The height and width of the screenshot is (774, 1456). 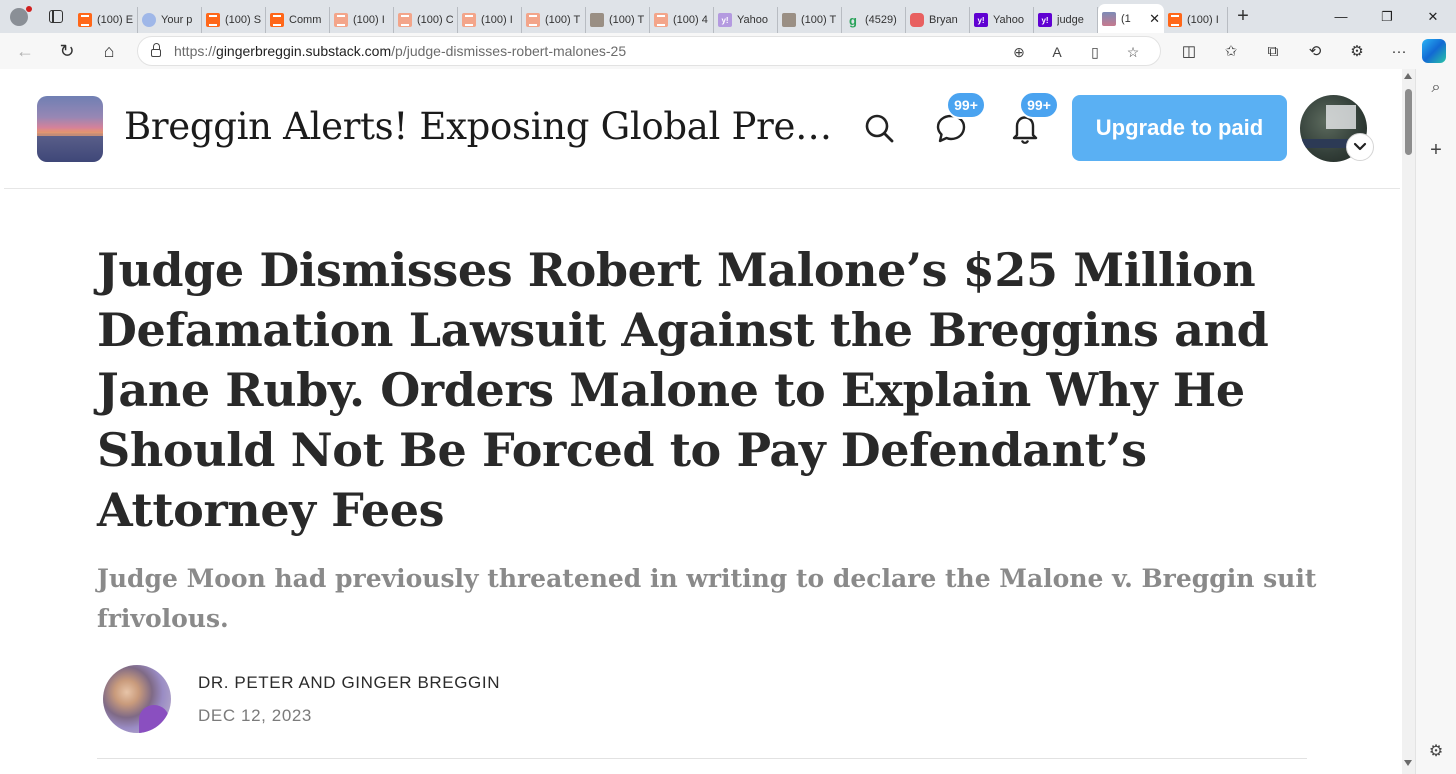 What do you see at coordinates (725, 20) in the screenshot?
I see `yahoo-pale-icon: y!` at bounding box center [725, 20].